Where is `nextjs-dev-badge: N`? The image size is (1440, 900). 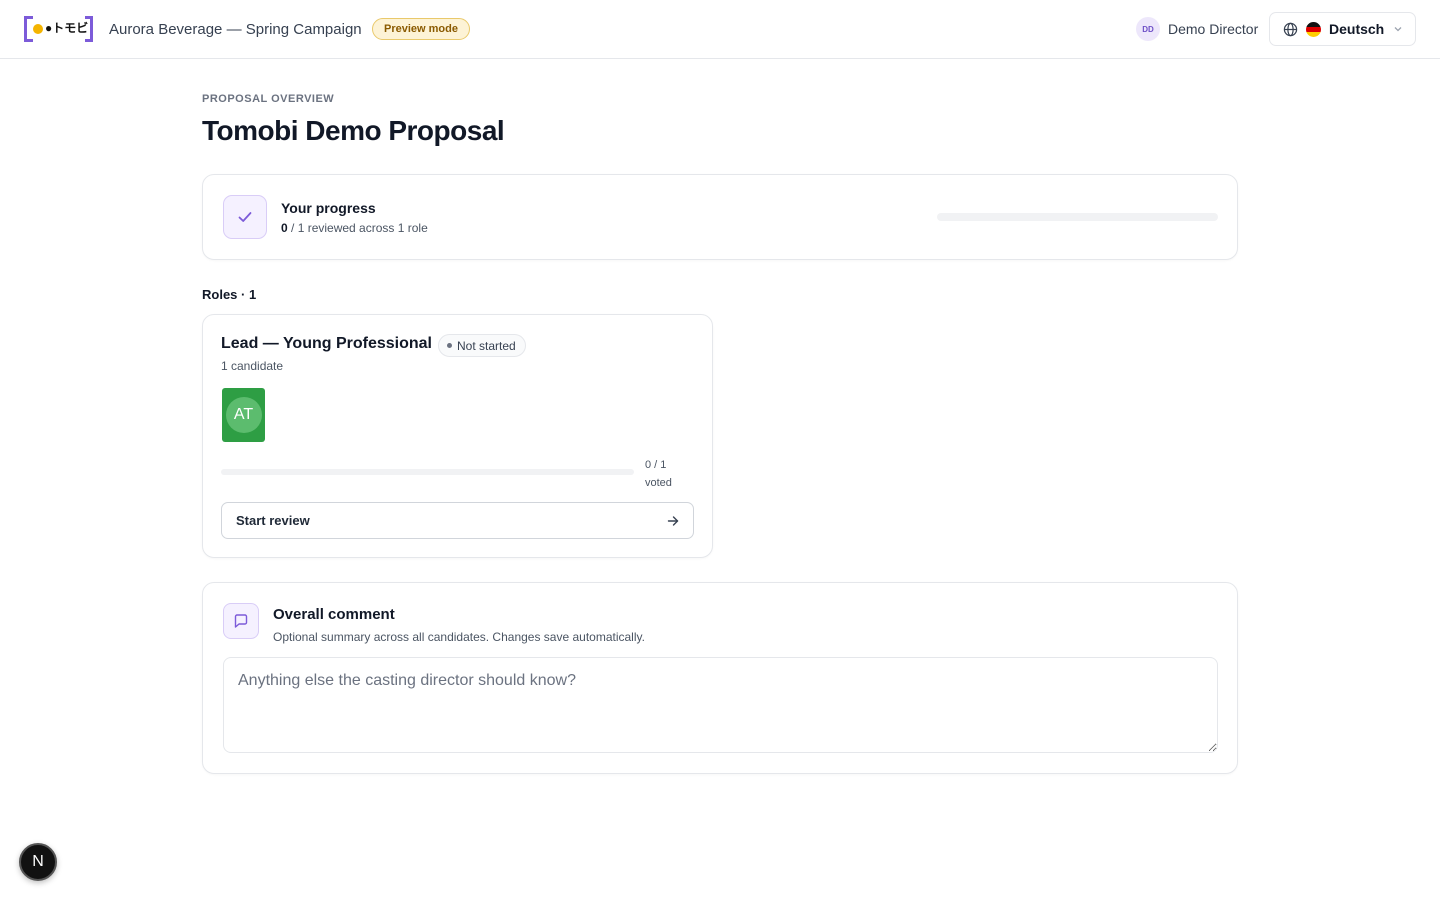 nextjs-dev-badge: N is located at coordinates (38, 862).